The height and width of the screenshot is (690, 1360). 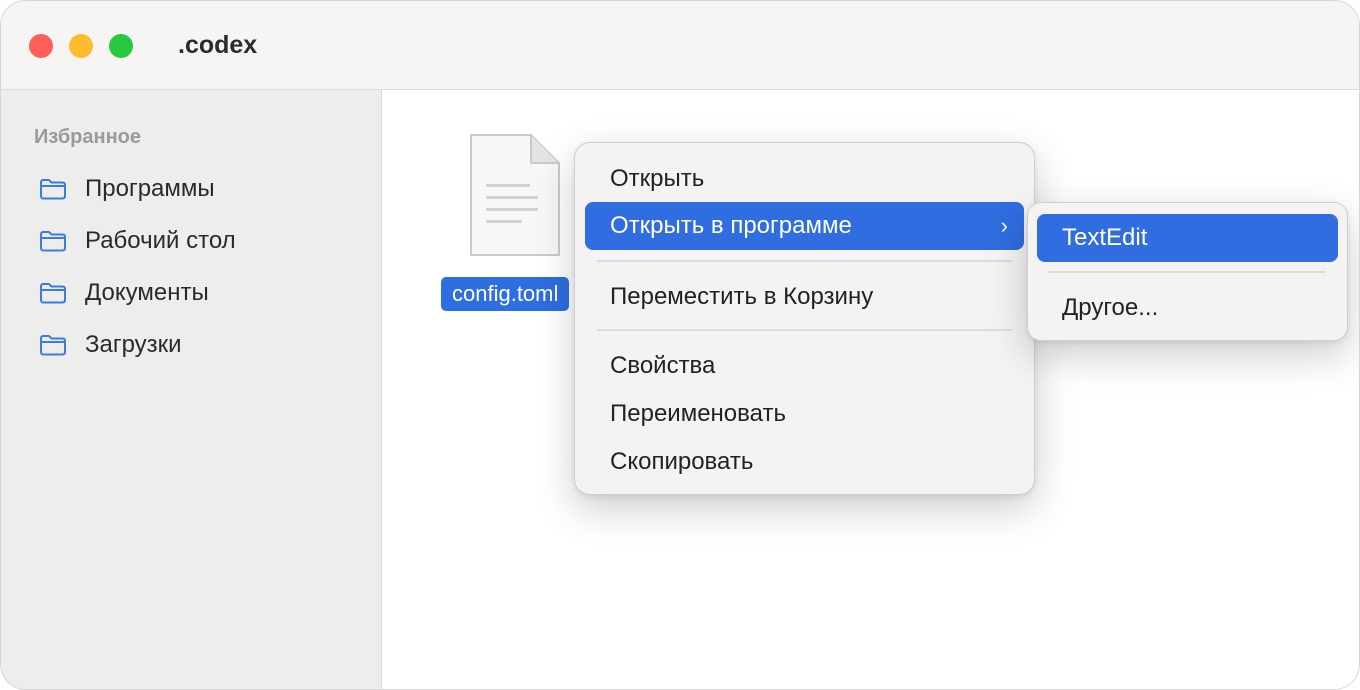 I want to click on submenu-item-textedit: TextEdit, so click(x=1187, y=238).